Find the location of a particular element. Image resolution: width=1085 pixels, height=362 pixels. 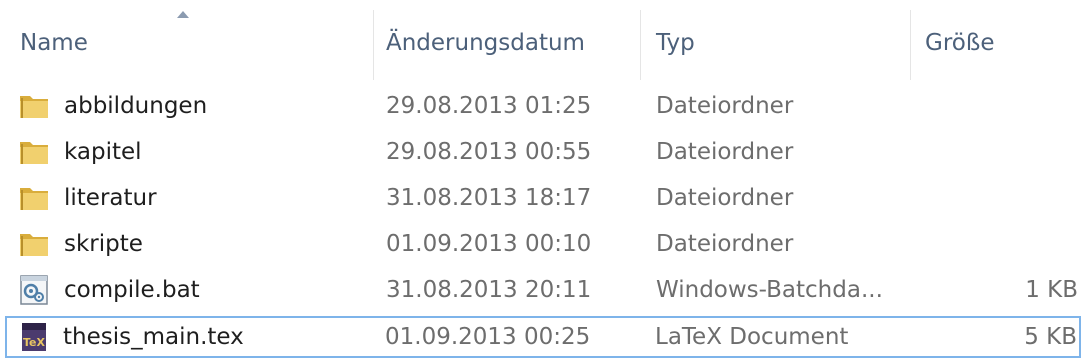

column-header-type-label: Typ is located at coordinates (675, 43).